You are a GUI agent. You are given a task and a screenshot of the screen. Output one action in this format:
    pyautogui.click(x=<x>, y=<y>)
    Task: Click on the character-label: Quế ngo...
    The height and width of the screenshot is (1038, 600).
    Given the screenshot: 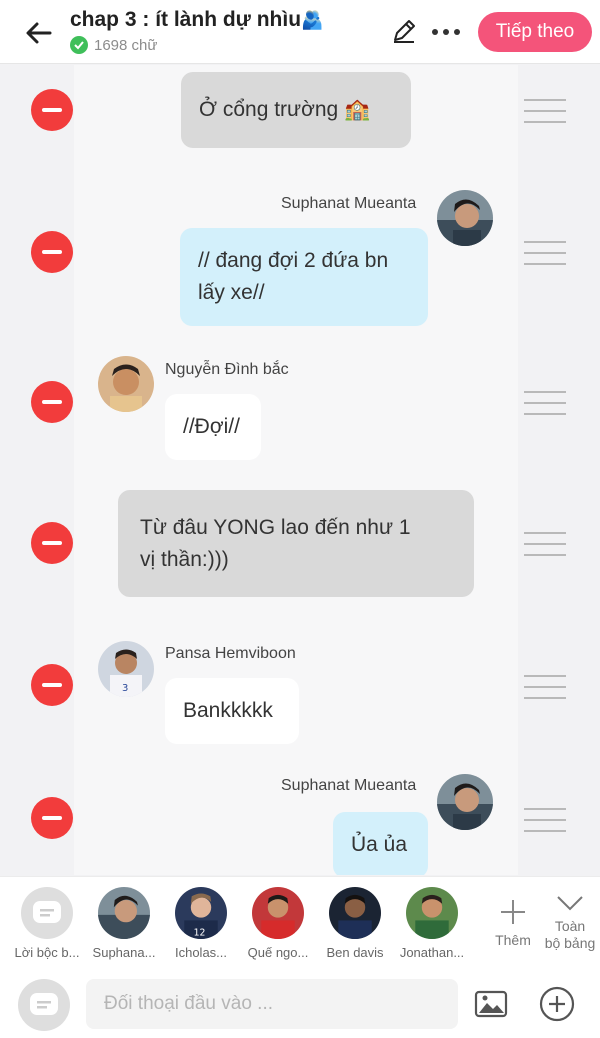 What is the action you would take?
    pyautogui.click(x=278, y=952)
    